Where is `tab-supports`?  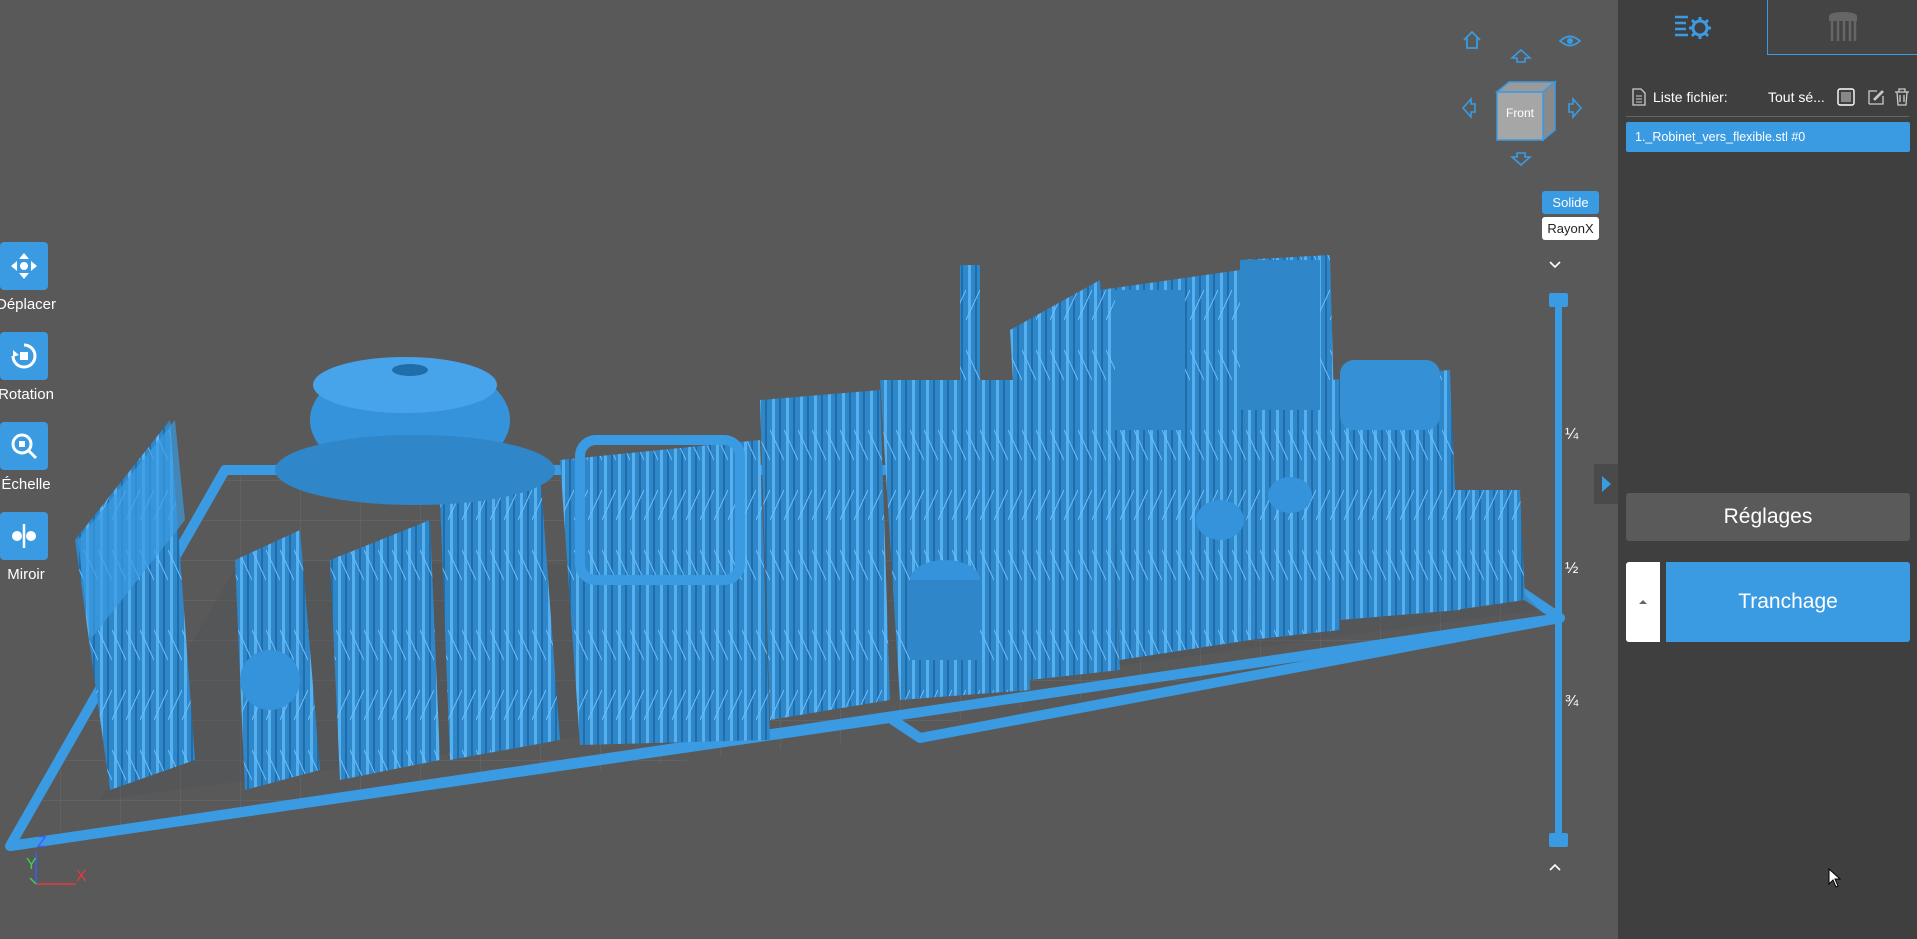
tab-supports is located at coordinates (1842, 27).